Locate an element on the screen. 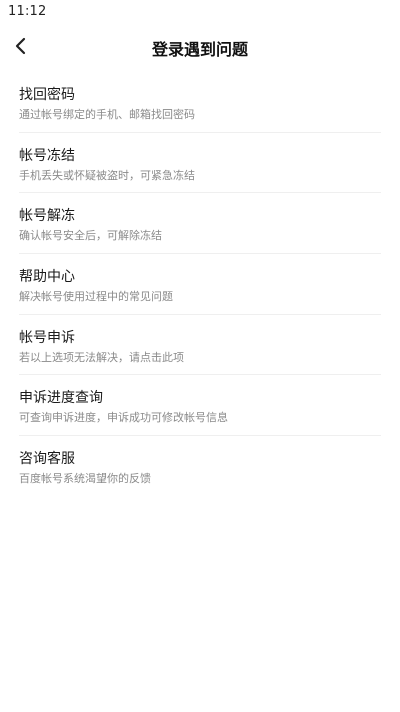 This screenshot has height=712, width=400. menu-item-title: 帐号冻结 is located at coordinates (47, 155).